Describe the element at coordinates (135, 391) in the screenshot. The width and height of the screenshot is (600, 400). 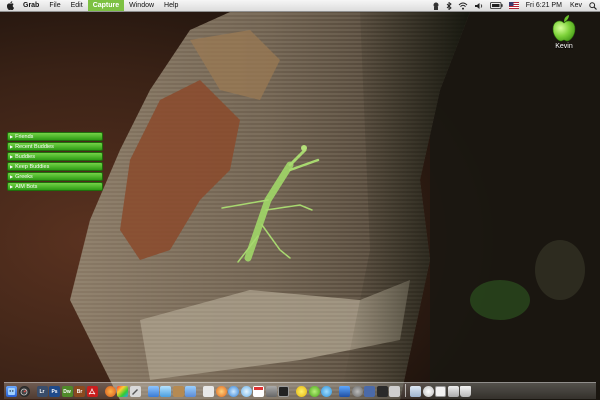
I see `script-editor-icon` at that location.